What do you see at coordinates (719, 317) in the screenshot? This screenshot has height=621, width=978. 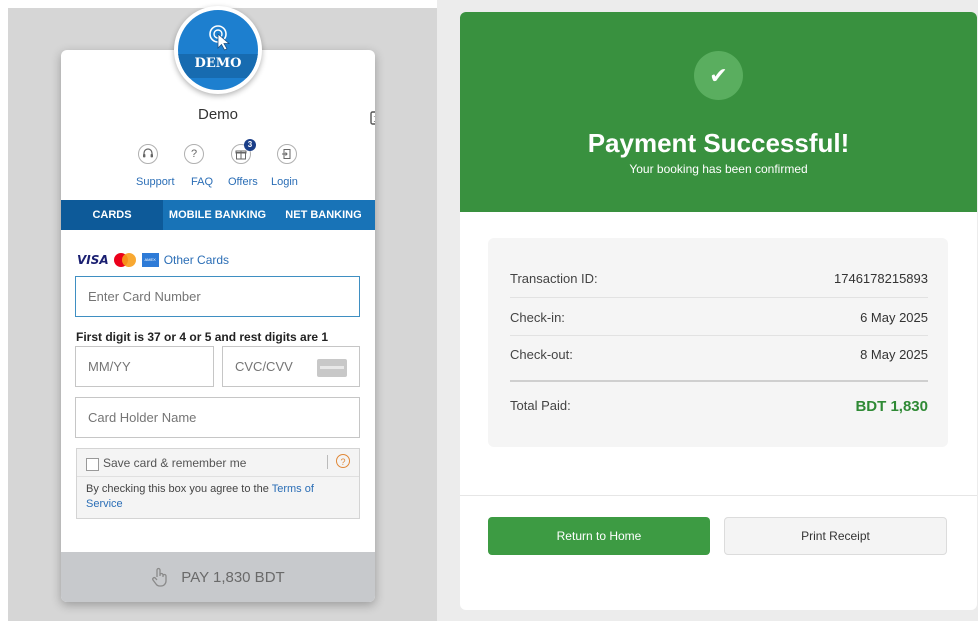 I see `check-in-row: Check-in: 6 May 2025` at bounding box center [719, 317].